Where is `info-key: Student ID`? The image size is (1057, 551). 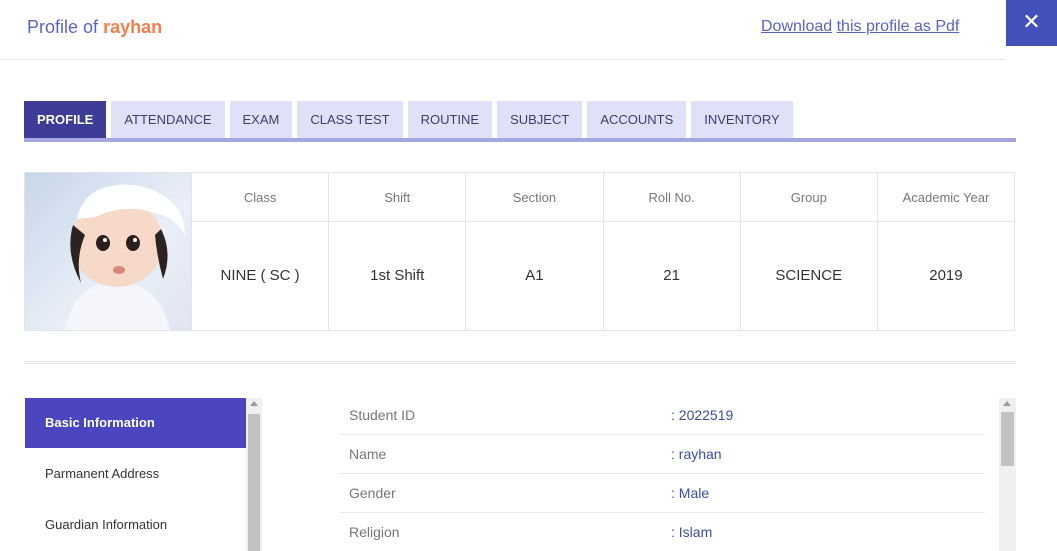 info-key: Student ID is located at coordinates (382, 415).